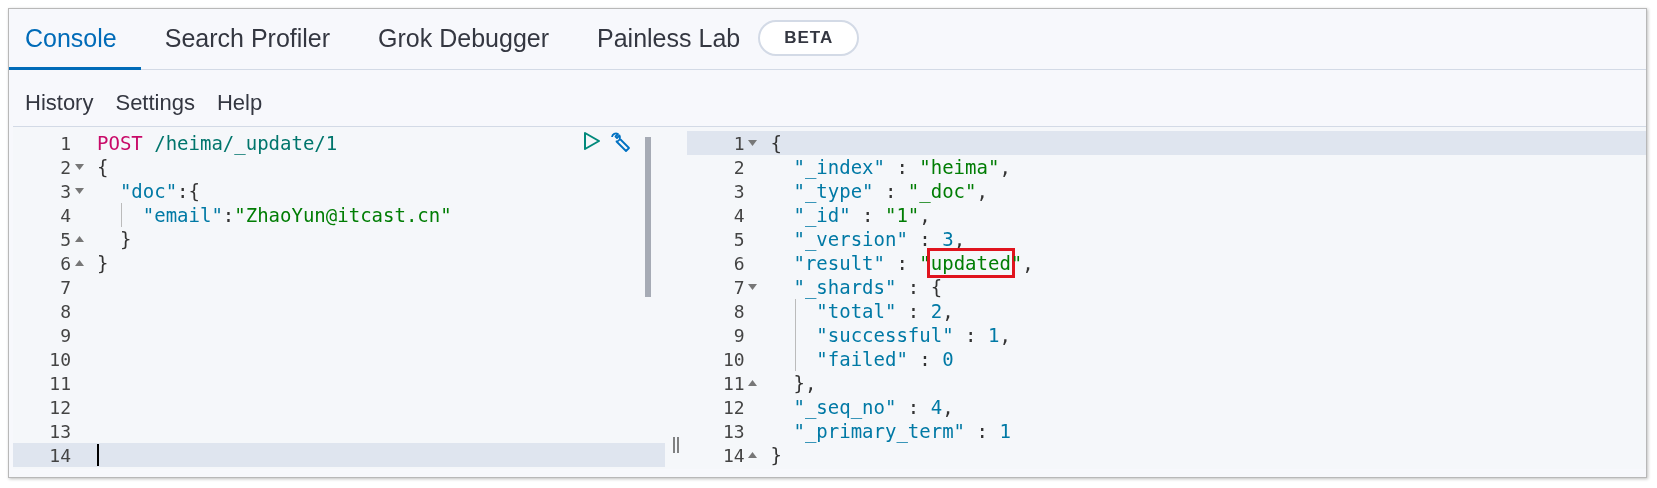 The height and width of the screenshot is (488, 1657). I want to click on code-text: "successful" : 1,, so click(913, 335).